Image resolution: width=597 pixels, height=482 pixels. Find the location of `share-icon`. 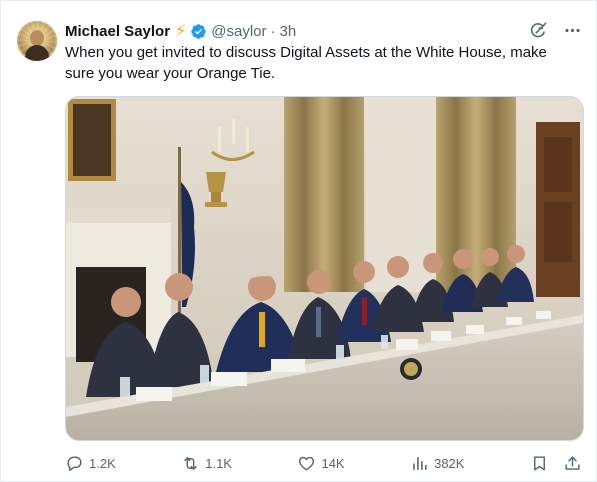

share-icon is located at coordinates (572, 462).